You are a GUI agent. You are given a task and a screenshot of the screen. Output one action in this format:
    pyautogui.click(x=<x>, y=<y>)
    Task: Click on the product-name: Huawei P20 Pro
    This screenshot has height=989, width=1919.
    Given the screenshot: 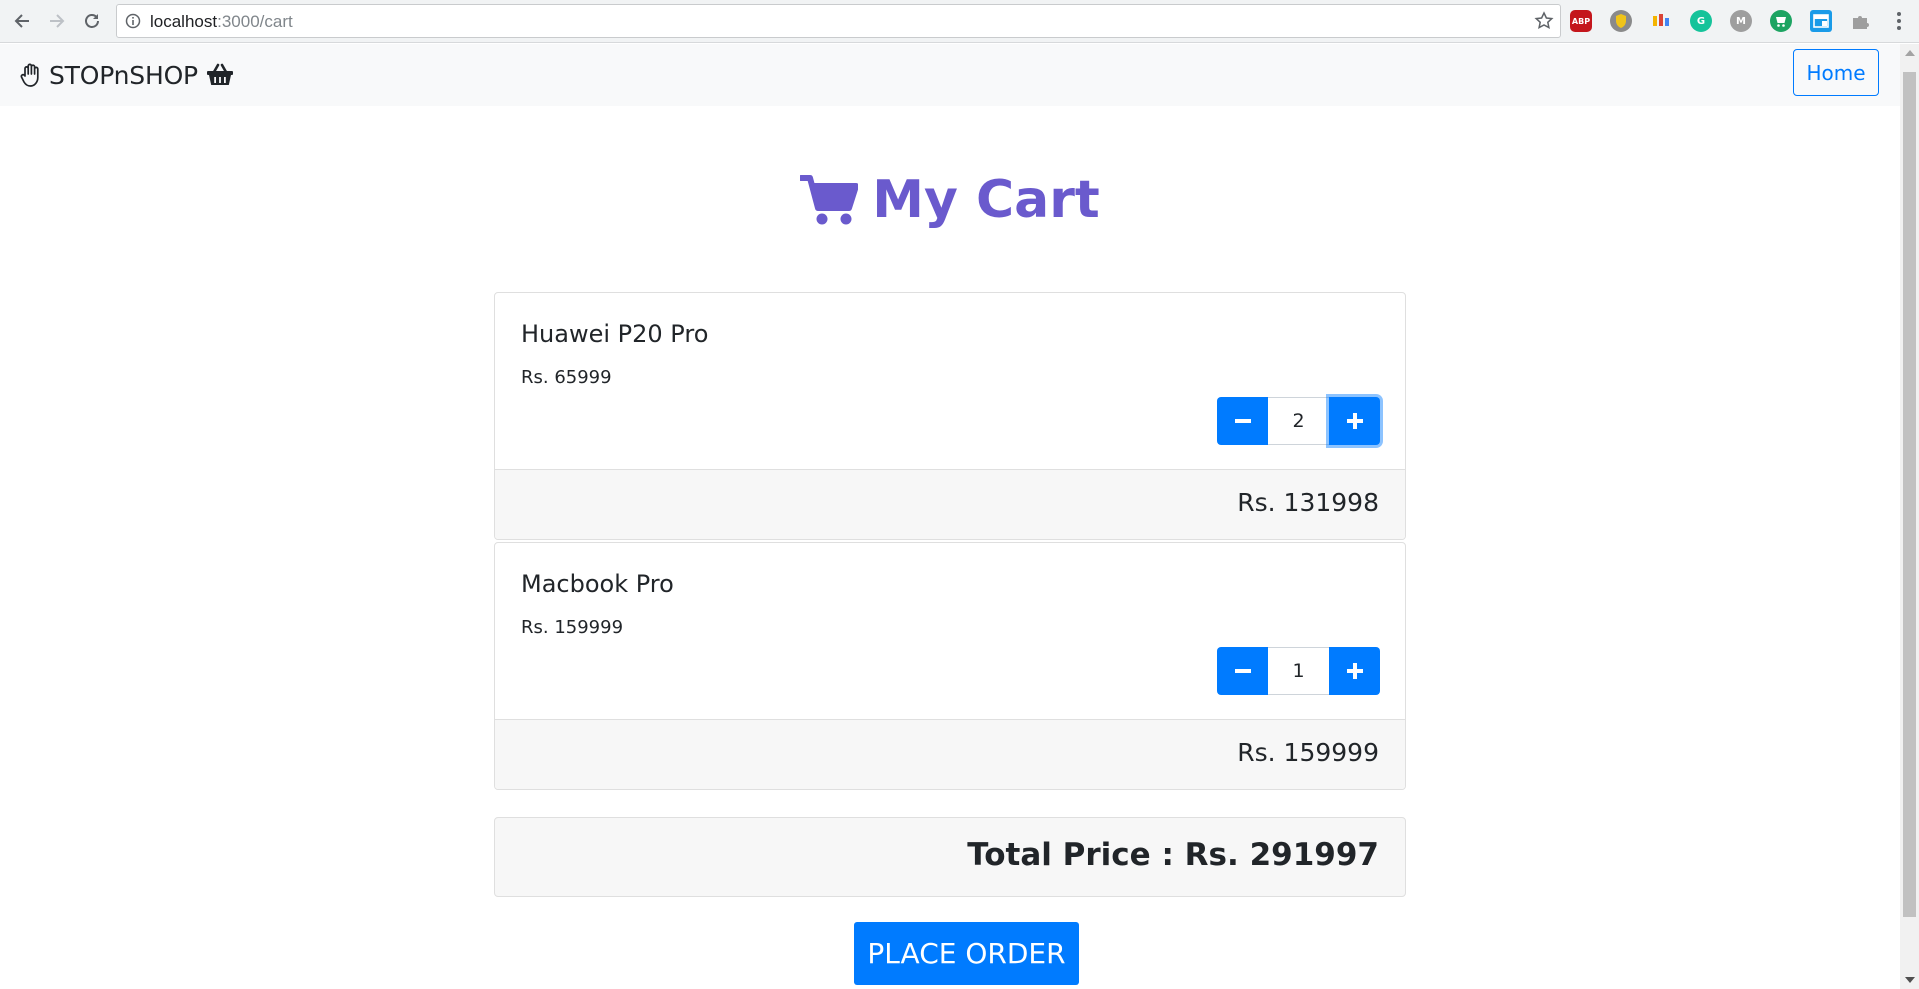 What is the action you would take?
    pyautogui.click(x=615, y=334)
    